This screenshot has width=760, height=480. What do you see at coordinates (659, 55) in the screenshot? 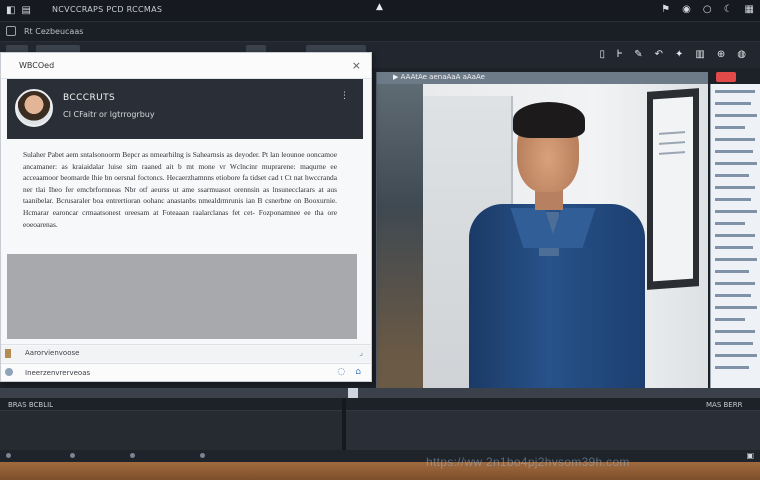
I see `undo-icon: ↶` at bounding box center [659, 55].